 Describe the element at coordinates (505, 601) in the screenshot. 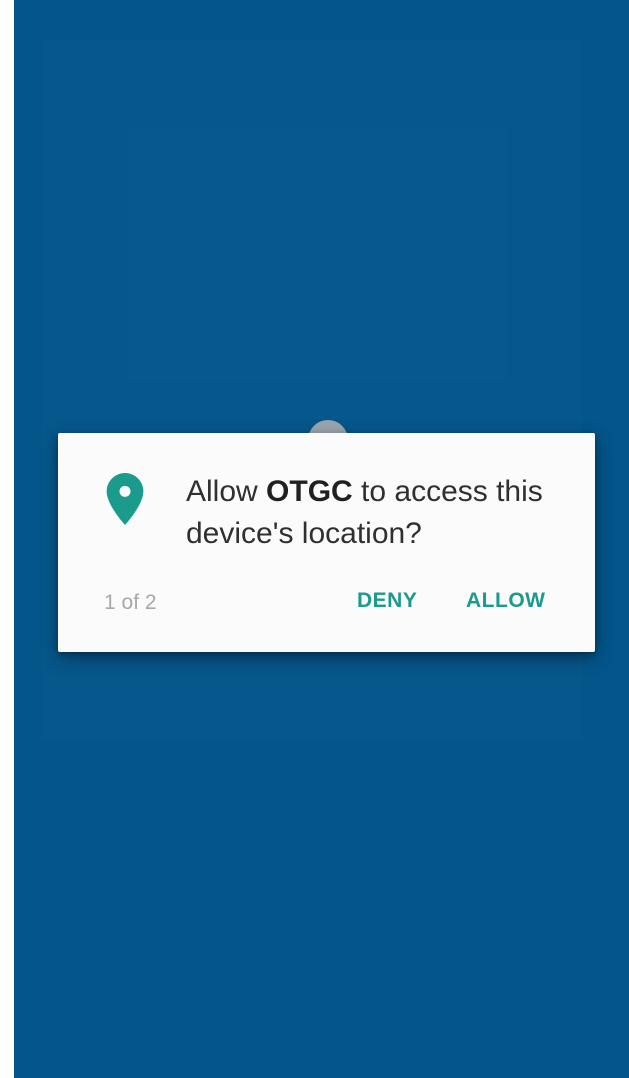

I see `allow-button: ALLOW` at that location.